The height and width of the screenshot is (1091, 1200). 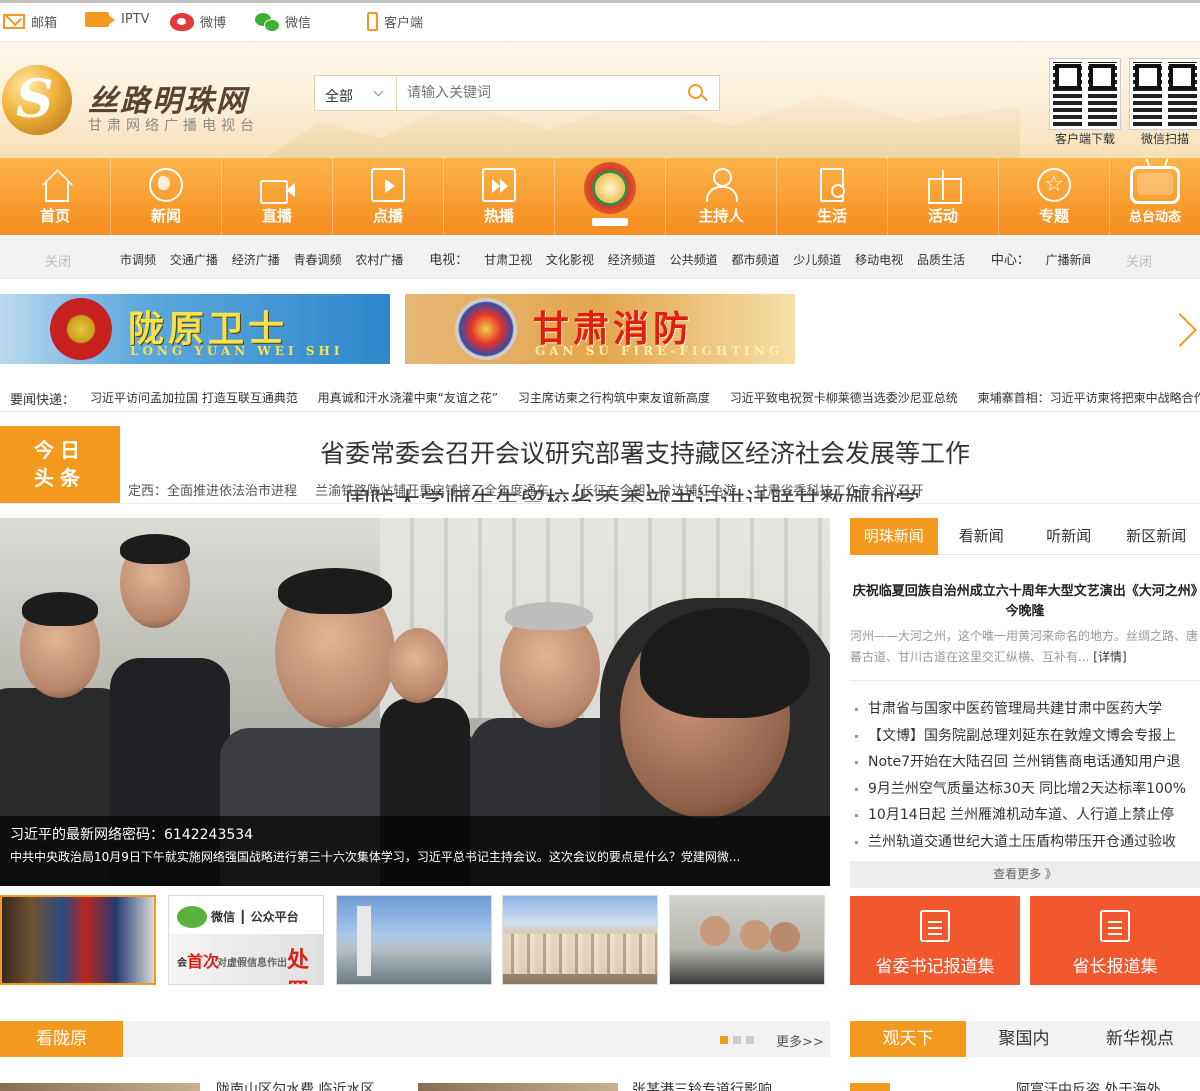 I want to click on channel-tv-3: 经济频道, so click(x=637, y=260).